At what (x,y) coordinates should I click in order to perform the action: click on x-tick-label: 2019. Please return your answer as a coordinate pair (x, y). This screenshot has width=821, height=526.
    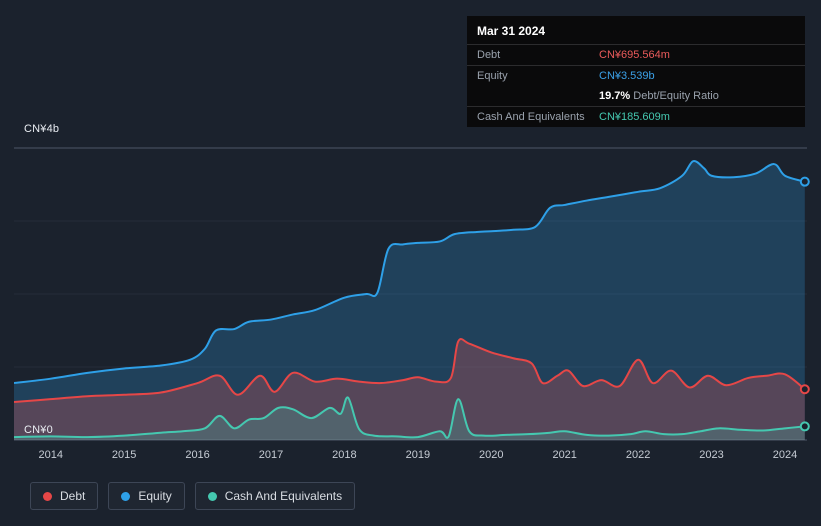
    Looking at the image, I should click on (418, 455).